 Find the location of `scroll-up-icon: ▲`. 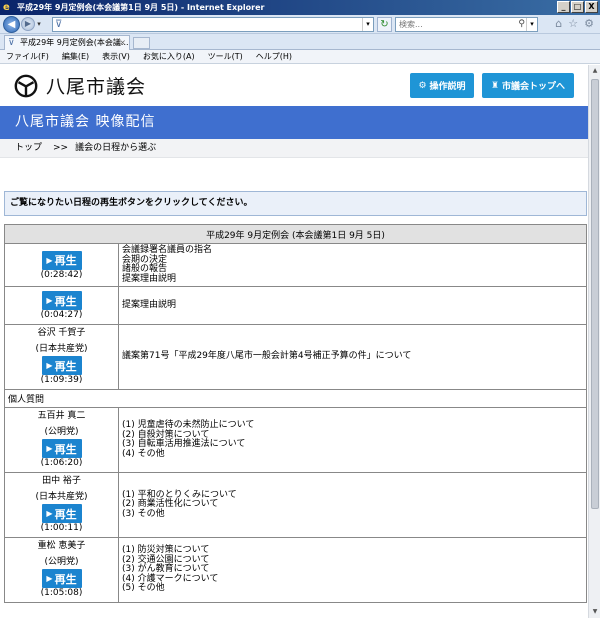

scroll-up-icon: ▲ is located at coordinates (595, 71).